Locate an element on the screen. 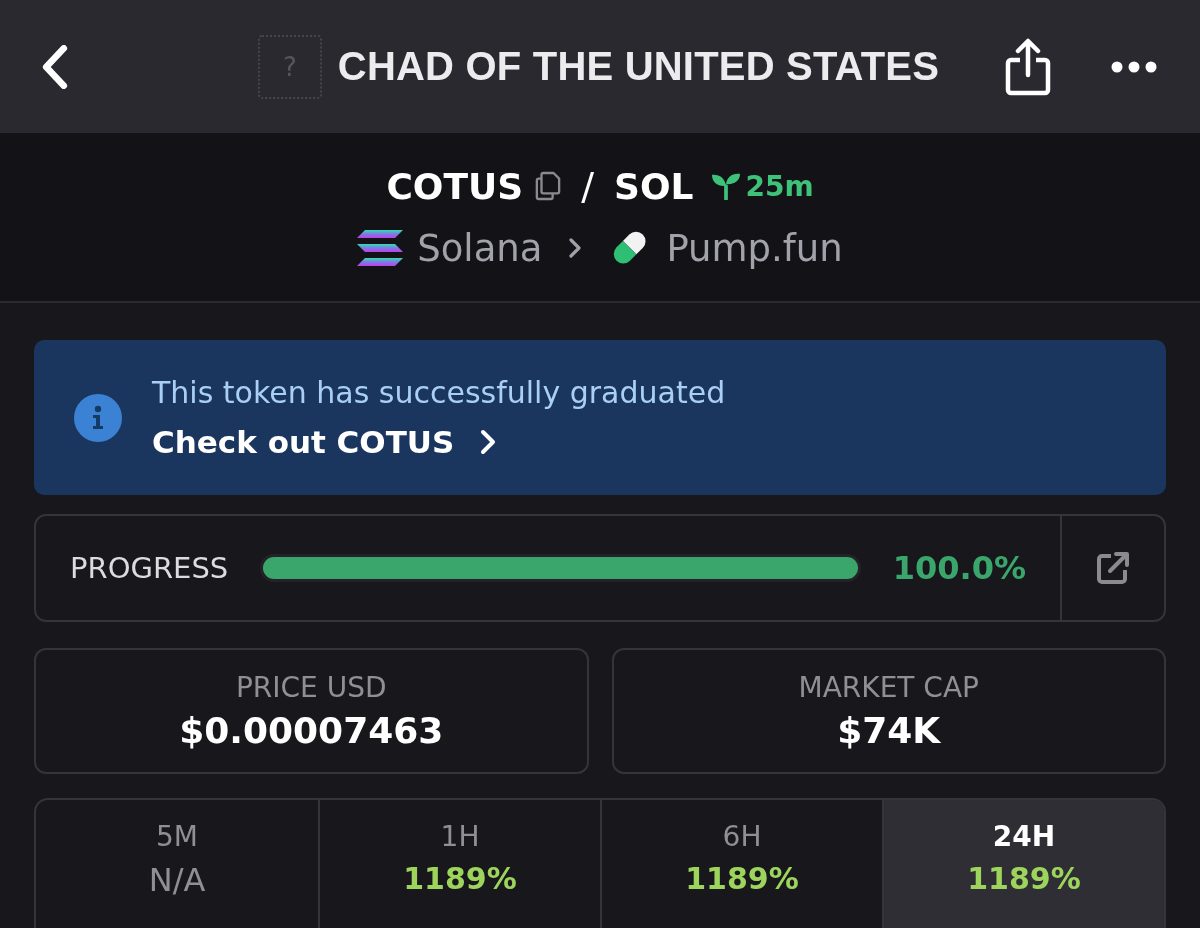 This screenshot has width=1200, height=928. question-mark: ? is located at coordinates (289, 66).